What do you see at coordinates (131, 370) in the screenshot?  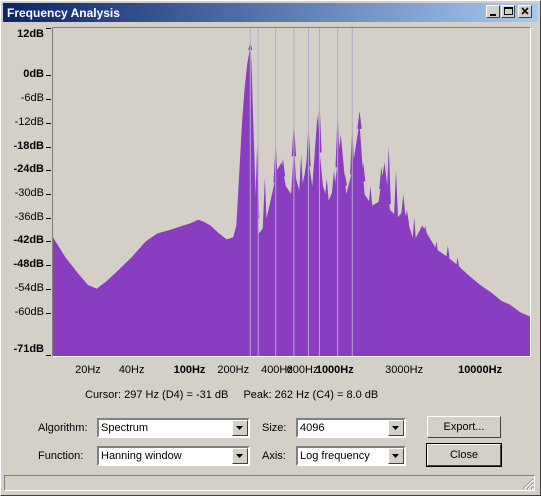 I see `x-tick-label: 40Hz` at bounding box center [131, 370].